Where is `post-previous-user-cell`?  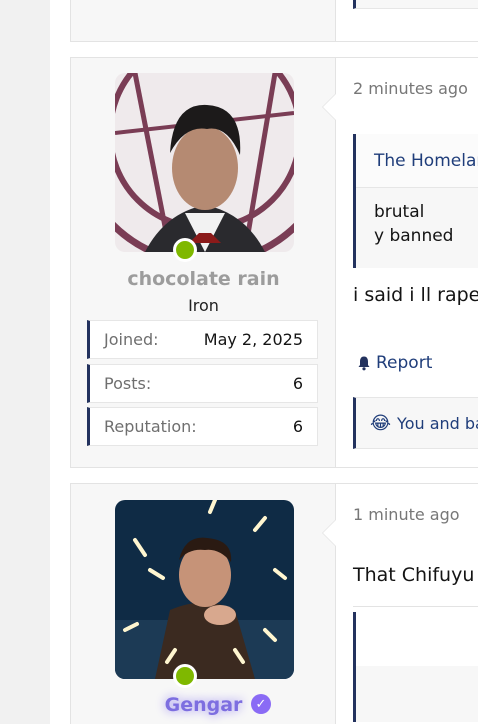 post-previous-user-cell is located at coordinates (203, 20).